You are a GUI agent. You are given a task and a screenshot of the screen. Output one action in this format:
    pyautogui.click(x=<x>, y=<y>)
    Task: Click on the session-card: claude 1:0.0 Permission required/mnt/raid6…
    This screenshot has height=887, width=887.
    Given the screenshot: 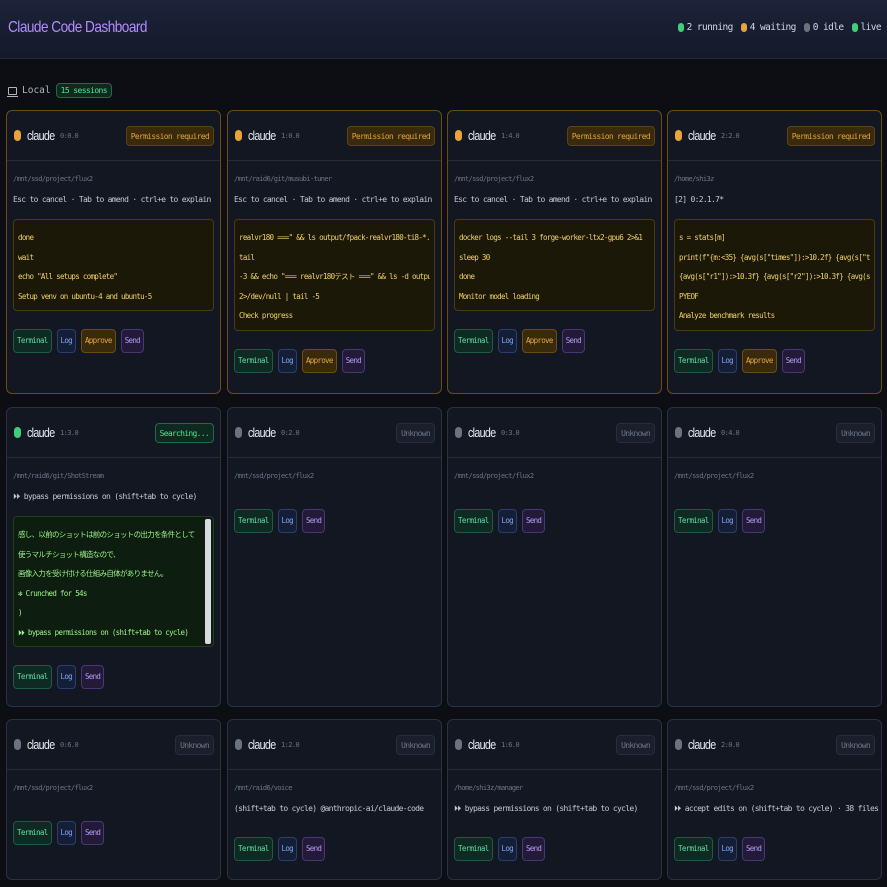 What is the action you would take?
    pyautogui.click(x=334, y=252)
    